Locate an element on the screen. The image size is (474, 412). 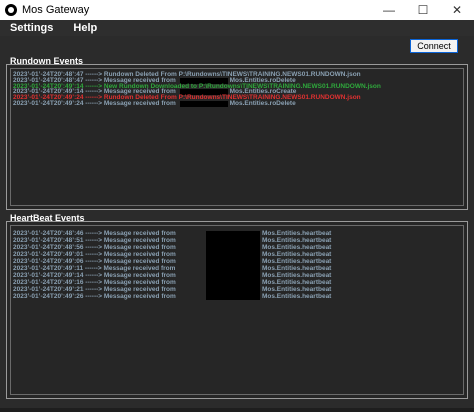
log-timestamp: 2023’-01’-24T20’:49’:16 is located at coordinates (48, 282).